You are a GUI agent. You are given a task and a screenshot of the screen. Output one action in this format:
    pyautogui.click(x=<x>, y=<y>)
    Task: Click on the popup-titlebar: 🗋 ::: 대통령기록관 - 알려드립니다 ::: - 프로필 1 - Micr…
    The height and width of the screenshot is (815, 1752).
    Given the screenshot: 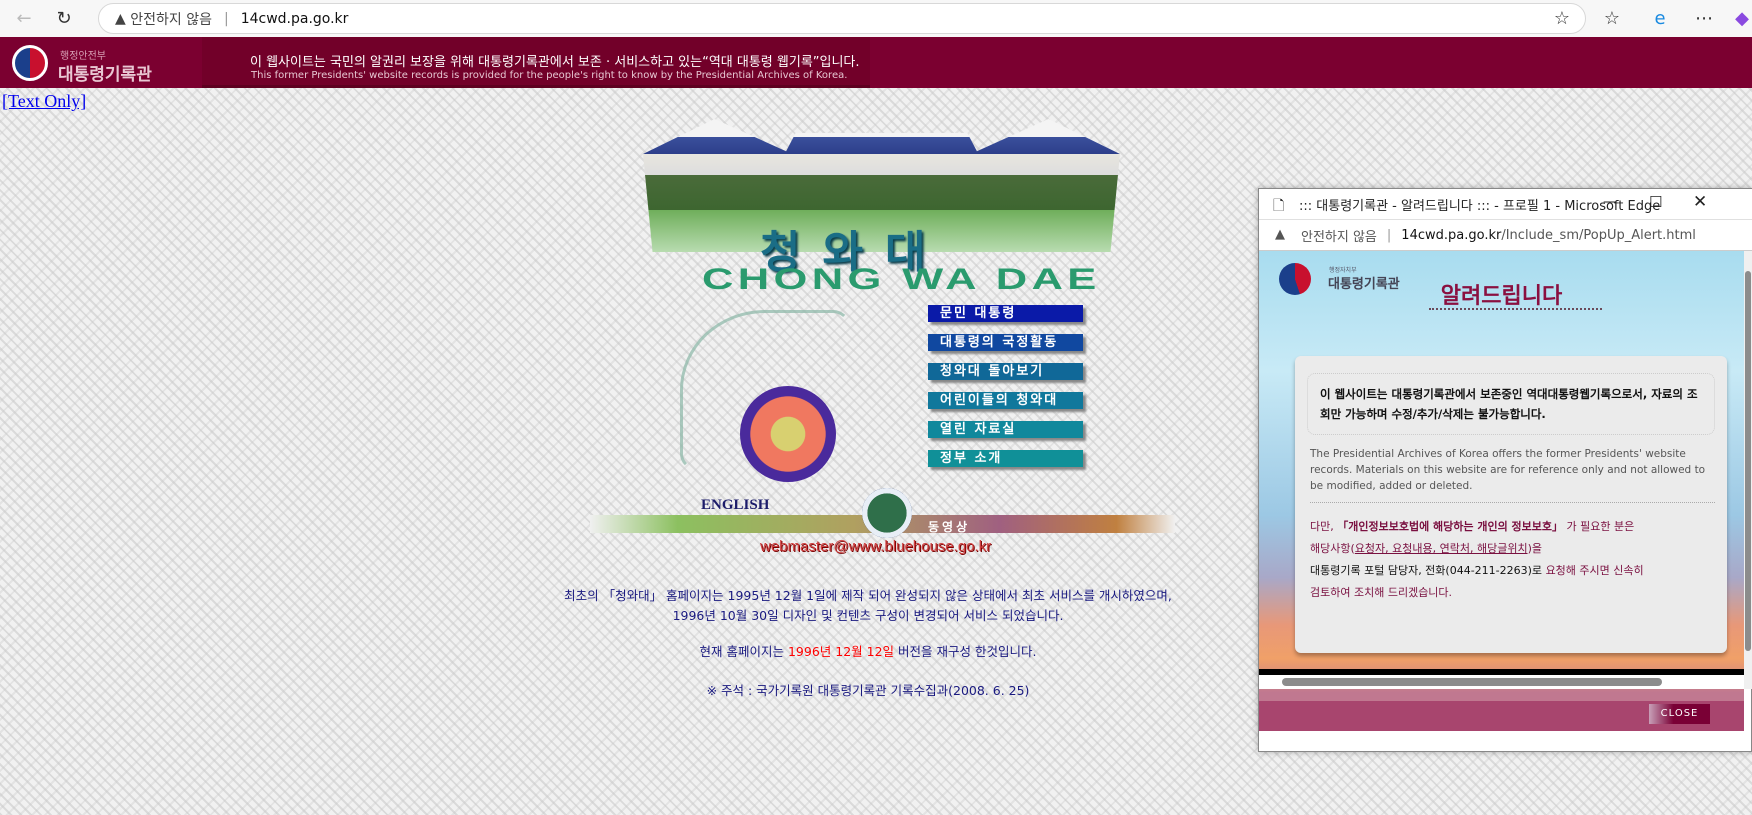 What is the action you would take?
    pyautogui.click(x=1505, y=204)
    